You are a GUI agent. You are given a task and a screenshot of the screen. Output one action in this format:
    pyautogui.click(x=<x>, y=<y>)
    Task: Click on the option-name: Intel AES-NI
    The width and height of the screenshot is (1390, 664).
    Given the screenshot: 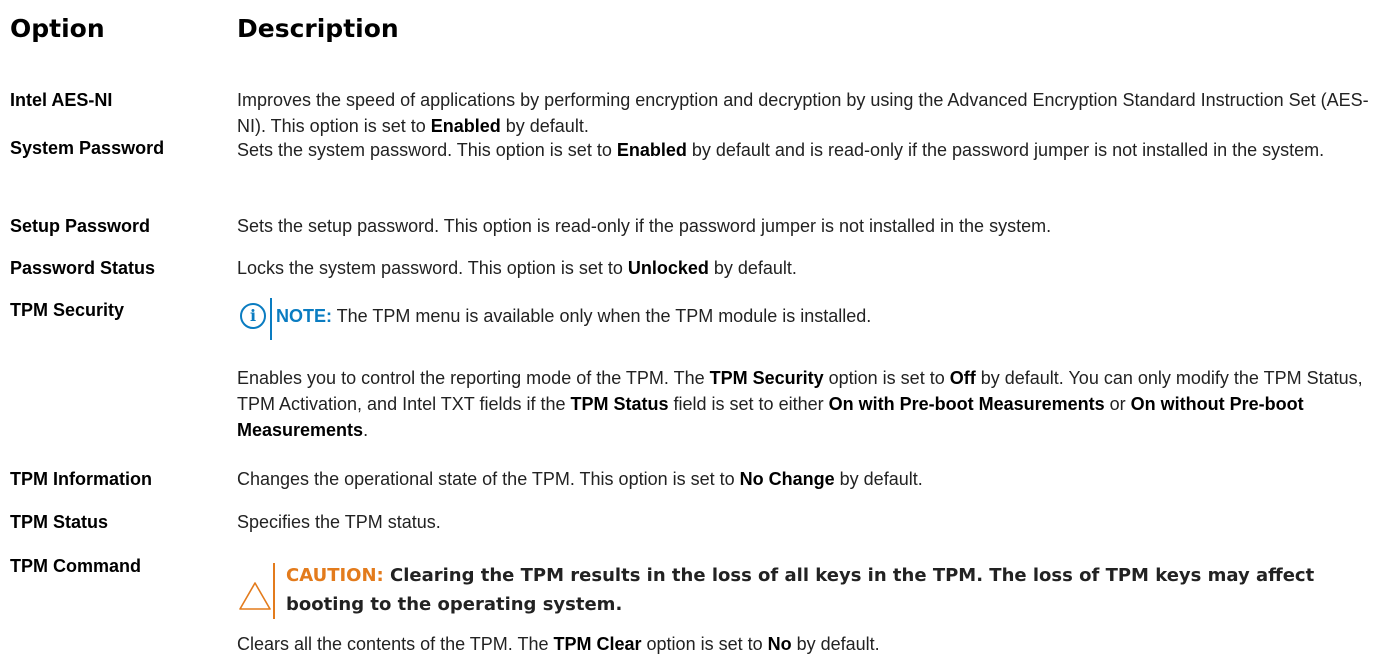 What is the action you would take?
    pyautogui.click(x=61, y=100)
    